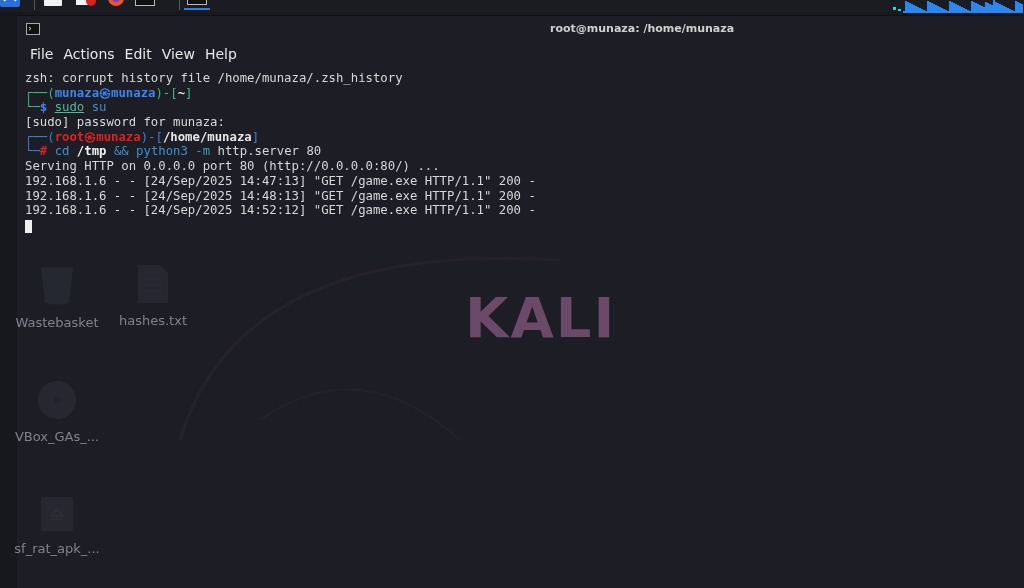 The width and height of the screenshot is (1024, 588). I want to click on output-line: [sudo] password for munaza:, so click(125, 122).